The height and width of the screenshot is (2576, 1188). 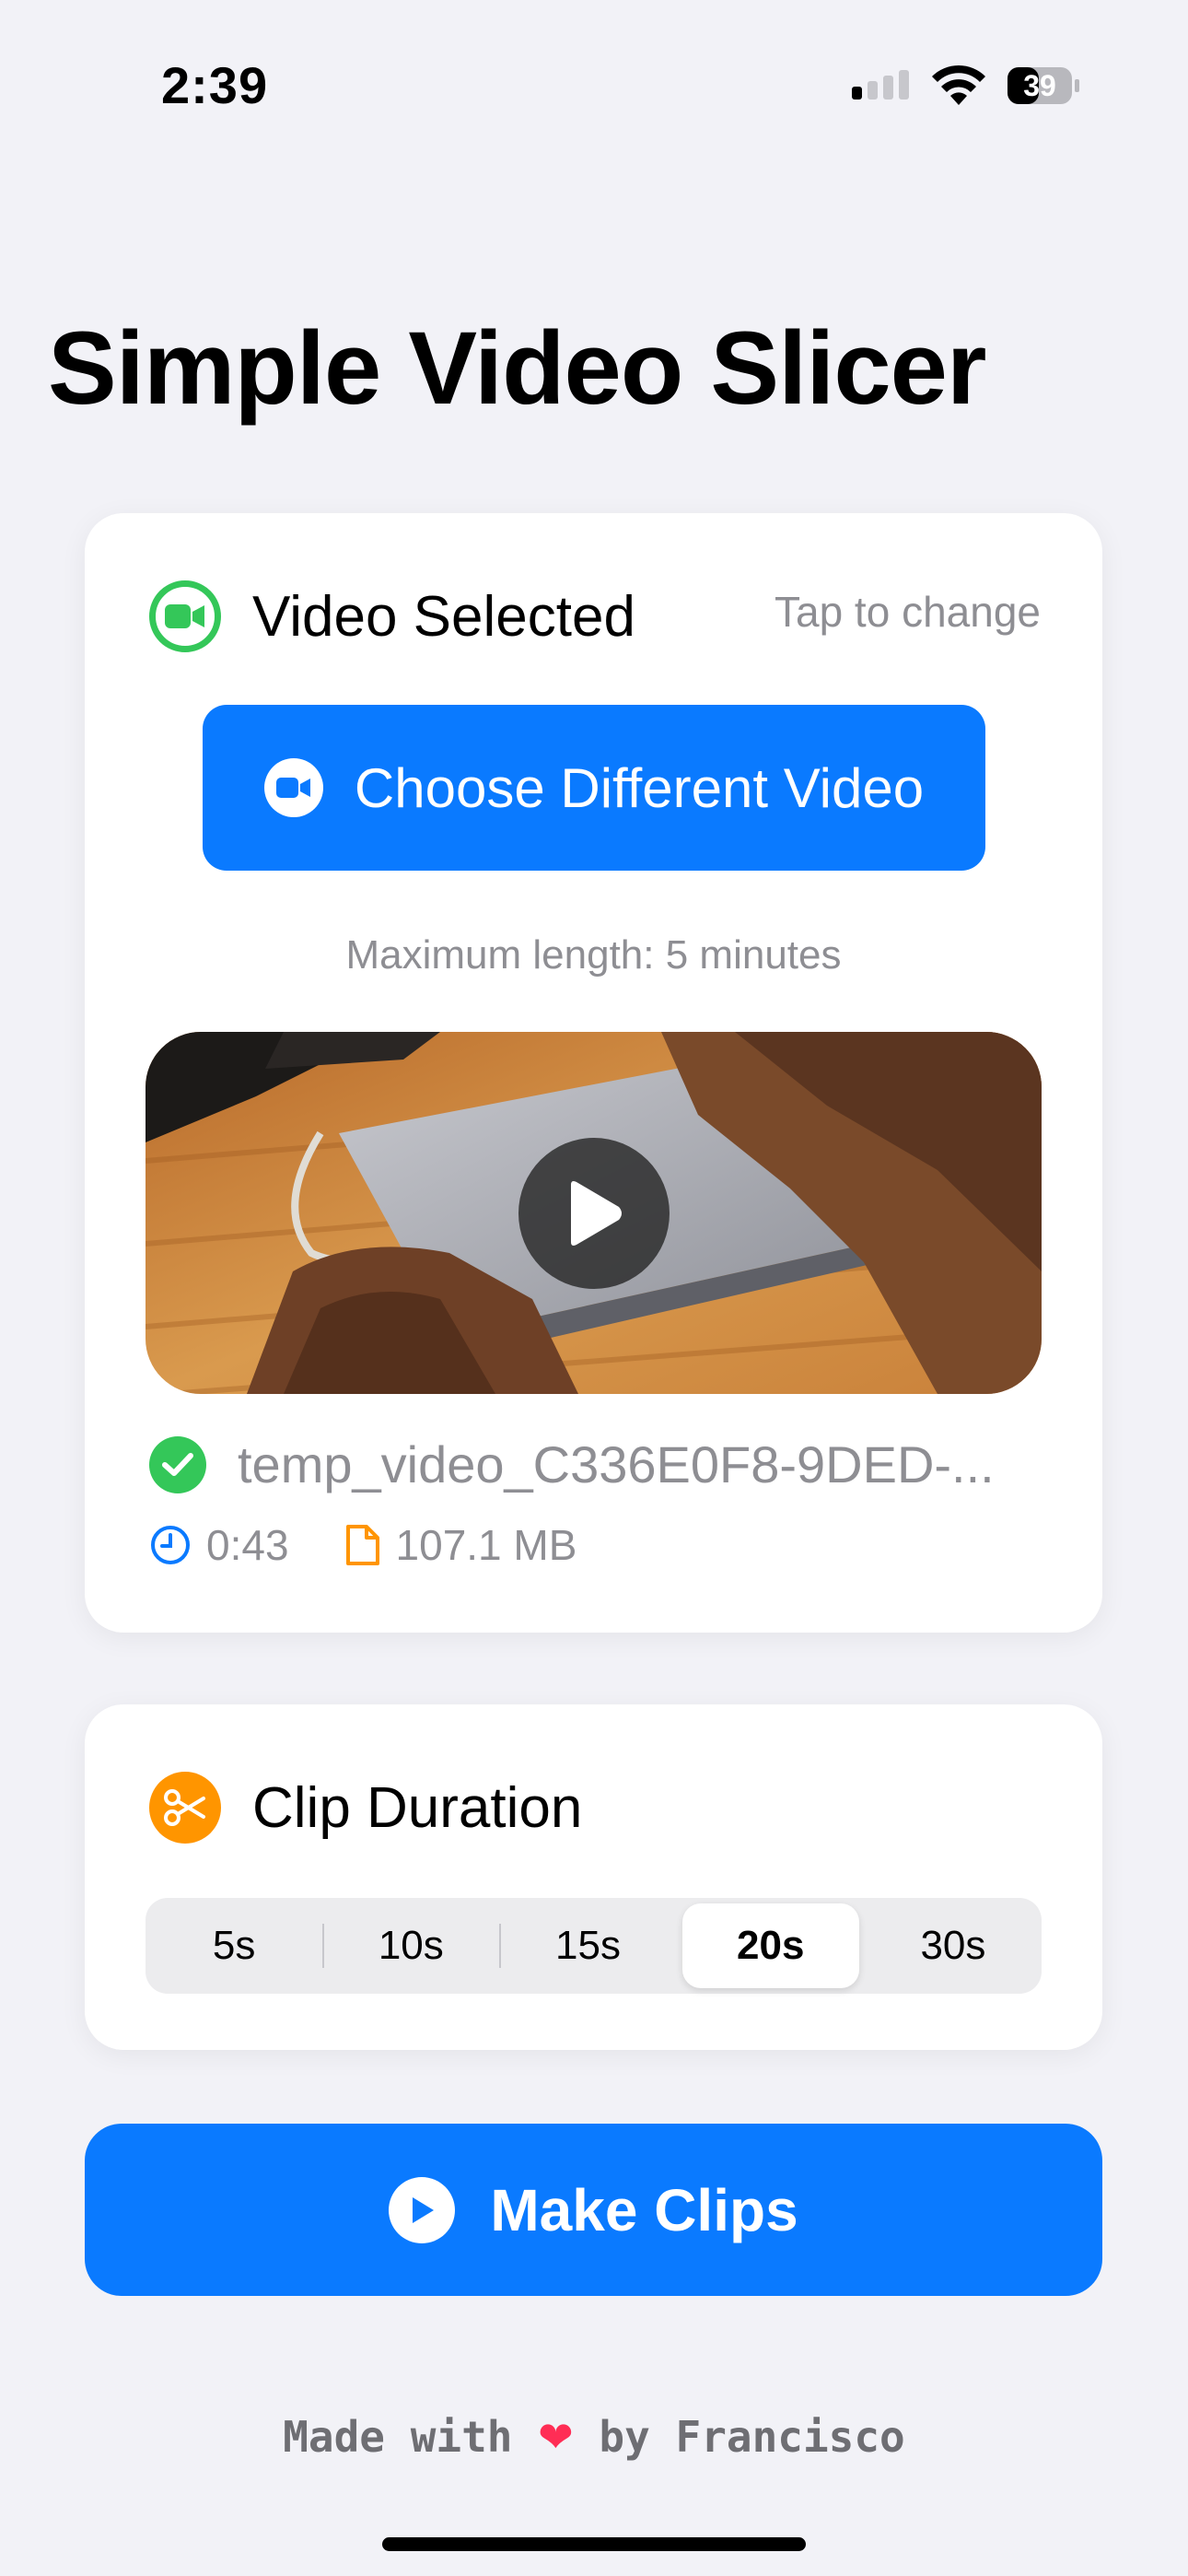 I want to click on segment-20s: 20s, so click(x=770, y=1945).